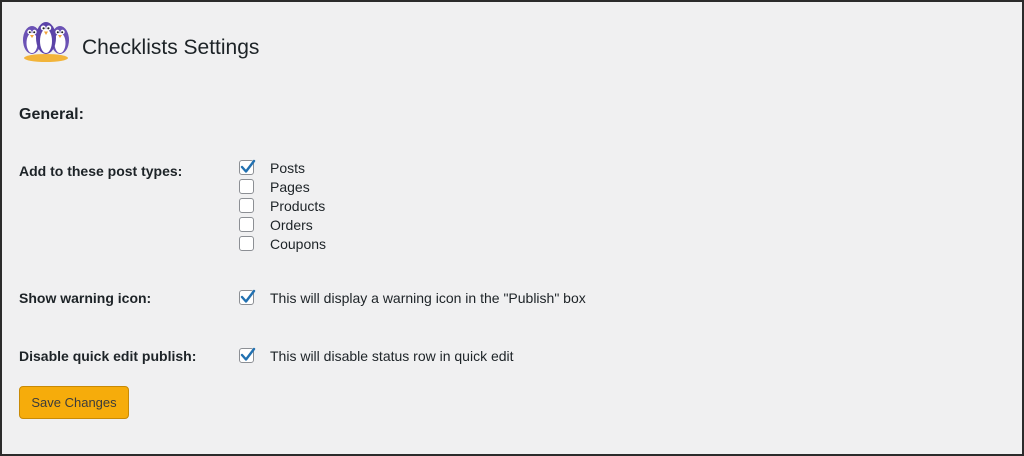 The image size is (1024, 456). What do you see at coordinates (51, 114) in the screenshot?
I see `section-title-general: General:` at bounding box center [51, 114].